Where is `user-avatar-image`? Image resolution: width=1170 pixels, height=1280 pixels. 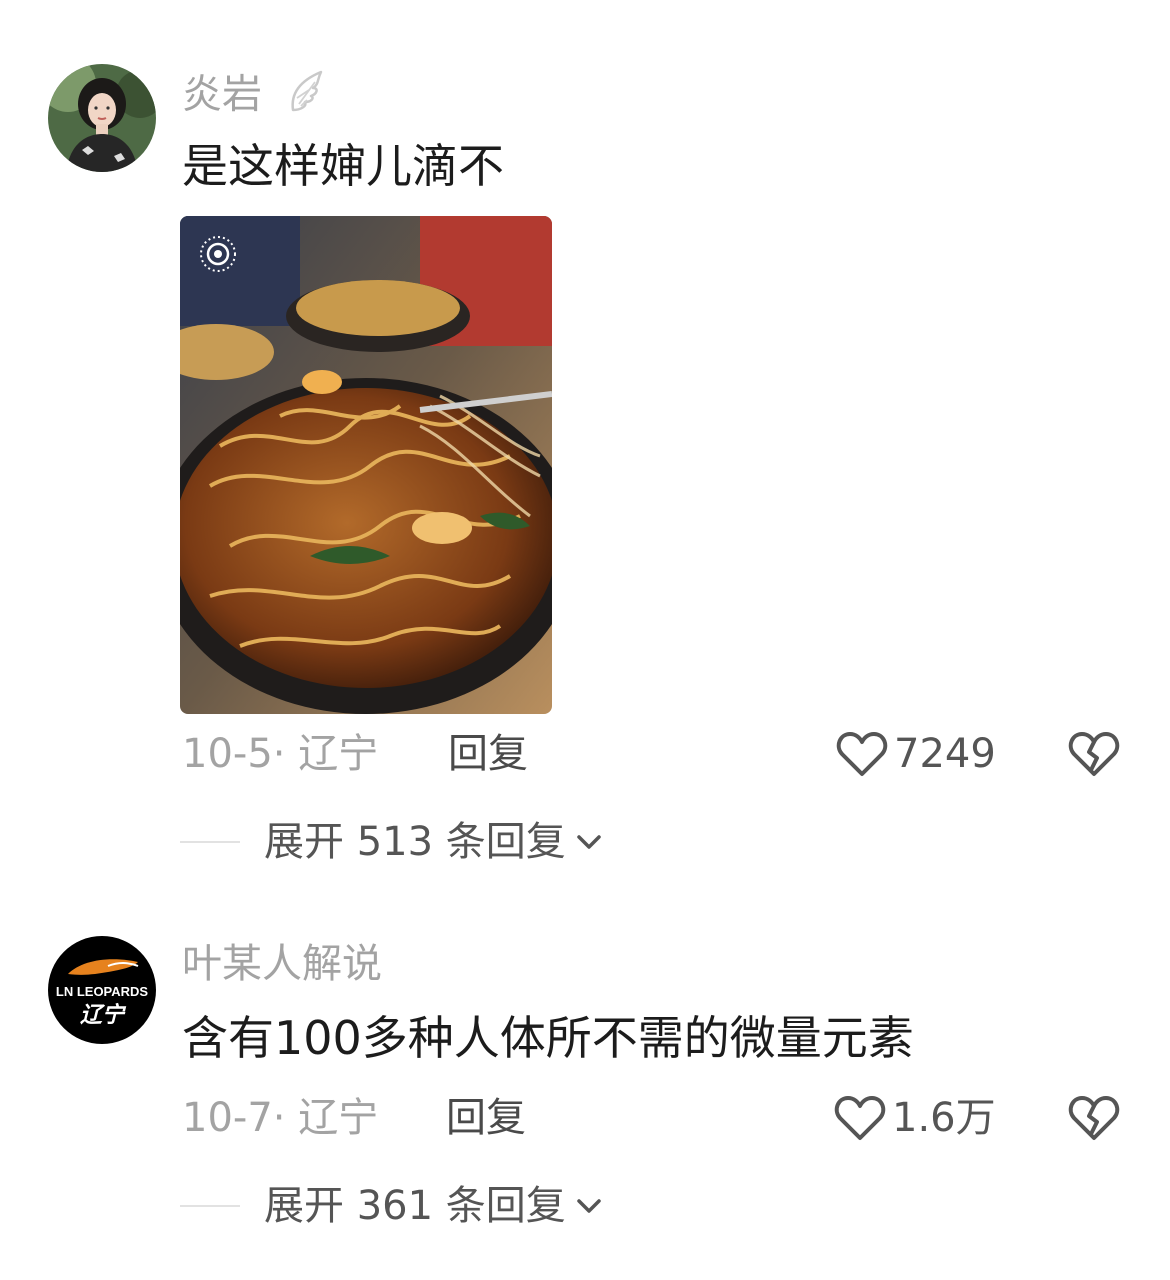
user-avatar-image is located at coordinates (102, 118).